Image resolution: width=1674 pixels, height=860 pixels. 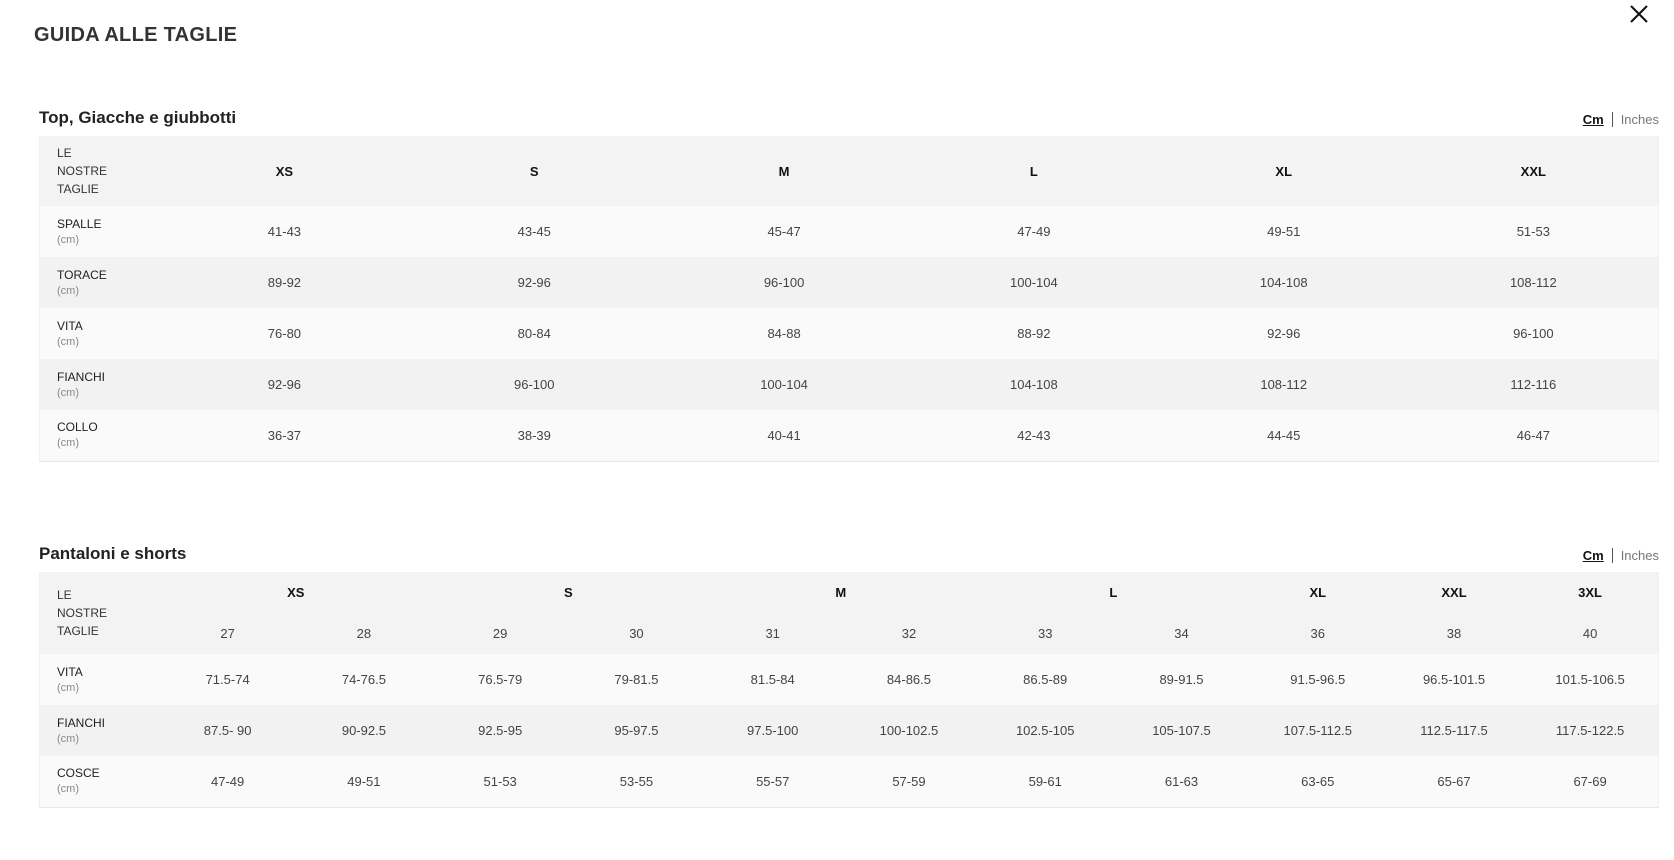 I want to click on table-row: COLLO (cm) 36-37 38-39 40-41 42-43 44-45 46-47, so click(x=849, y=436).